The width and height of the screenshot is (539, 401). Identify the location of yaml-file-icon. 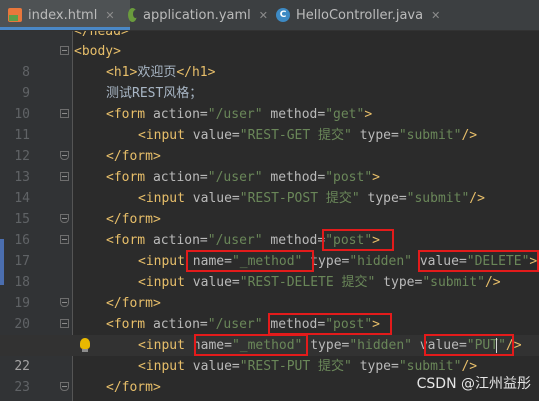
(133, 15).